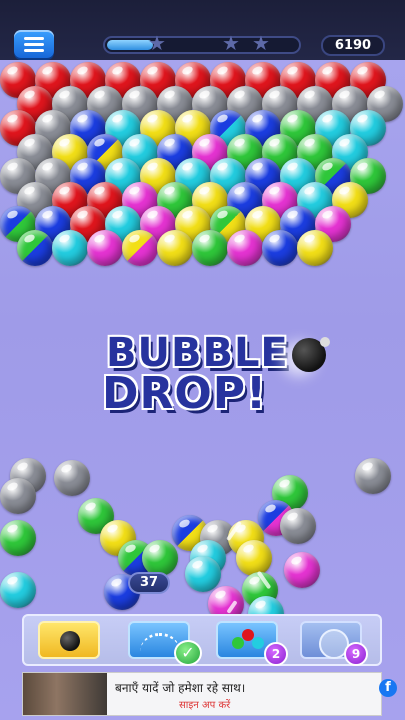 This screenshot has width=405, height=720. Describe the element at coordinates (130, 45) in the screenshot. I see `score-progress-fill` at that location.